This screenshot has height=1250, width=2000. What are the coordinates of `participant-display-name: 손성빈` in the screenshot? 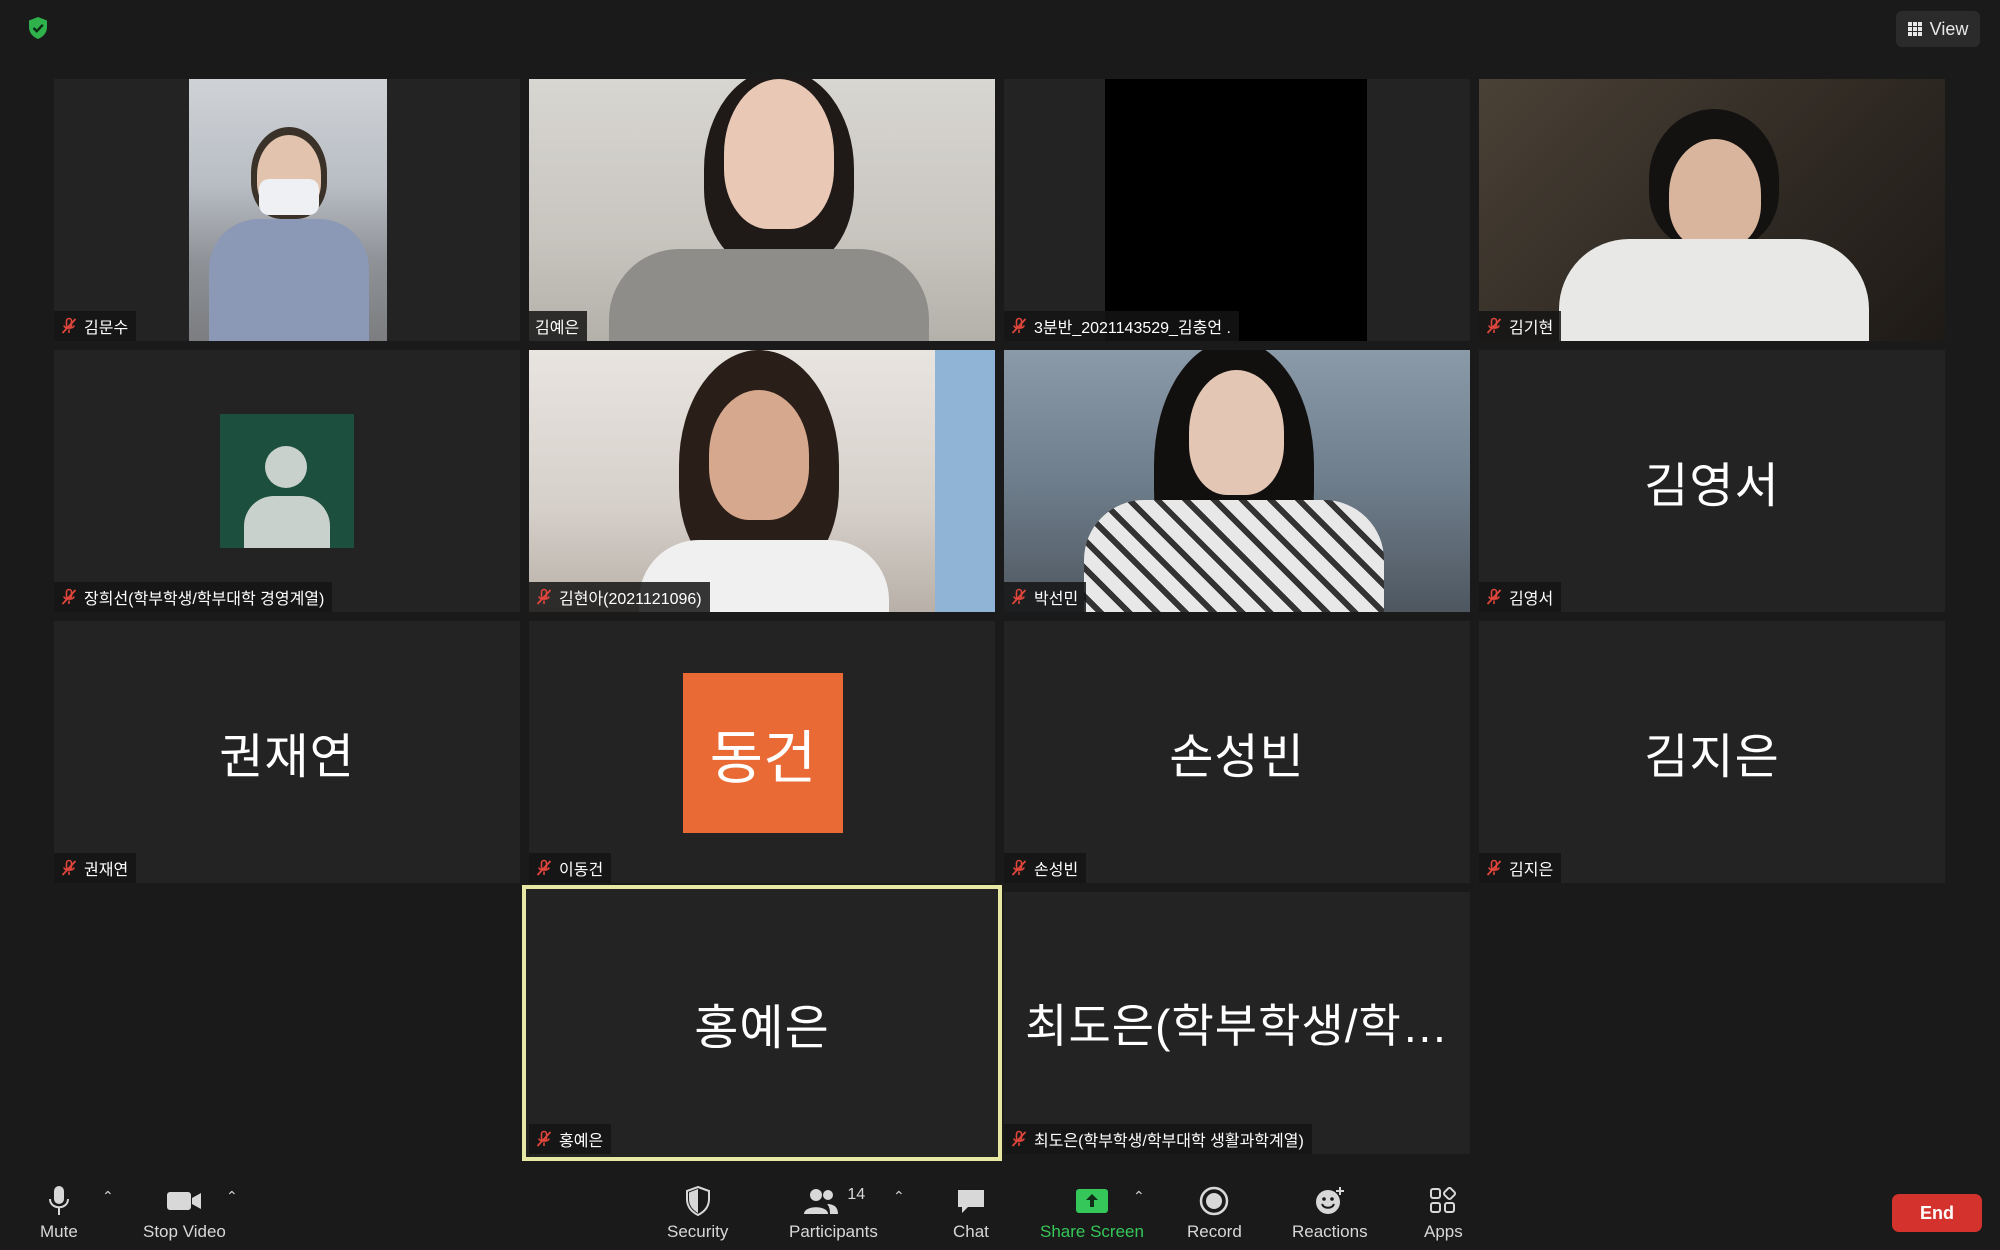 It's located at (1237, 757).